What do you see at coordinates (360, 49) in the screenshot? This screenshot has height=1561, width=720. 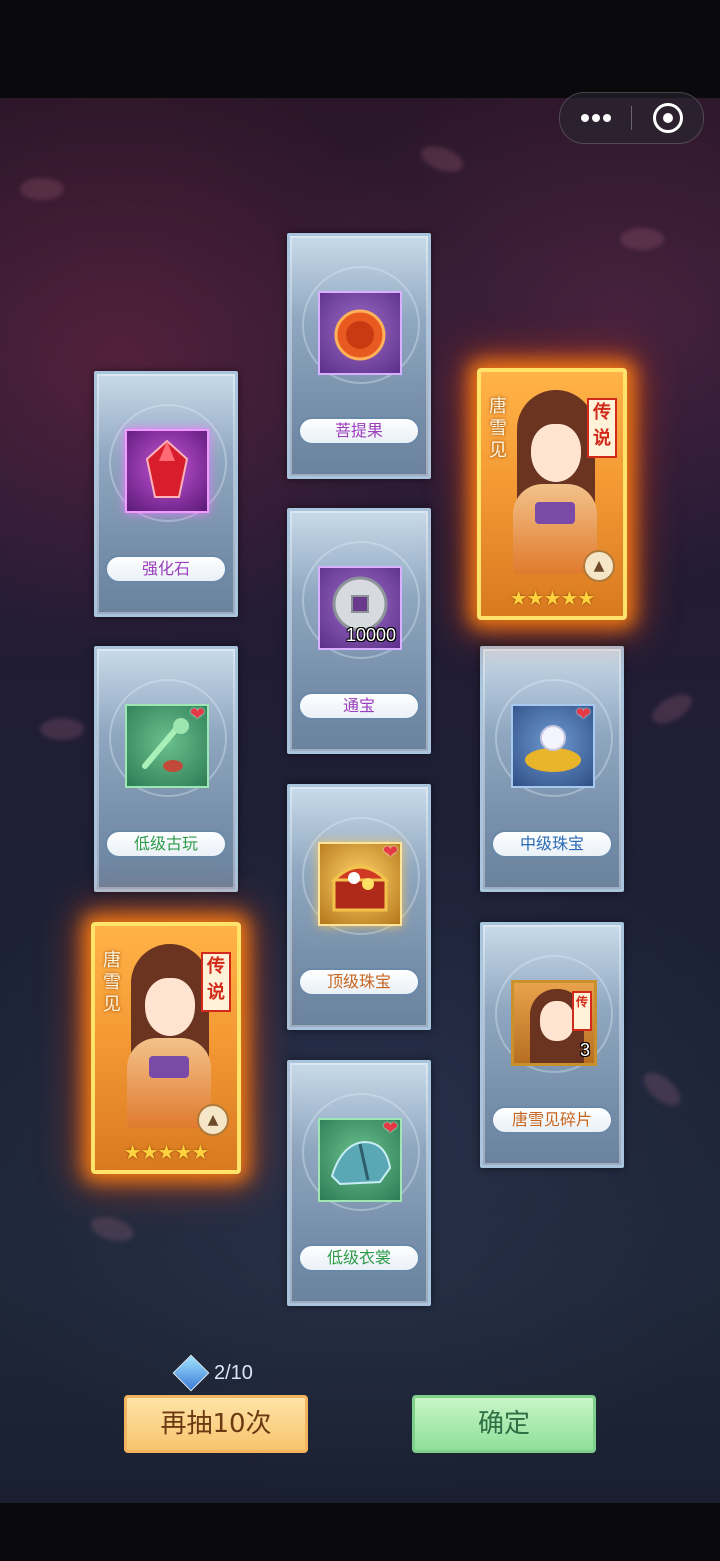 I see `status-bar-area` at bounding box center [360, 49].